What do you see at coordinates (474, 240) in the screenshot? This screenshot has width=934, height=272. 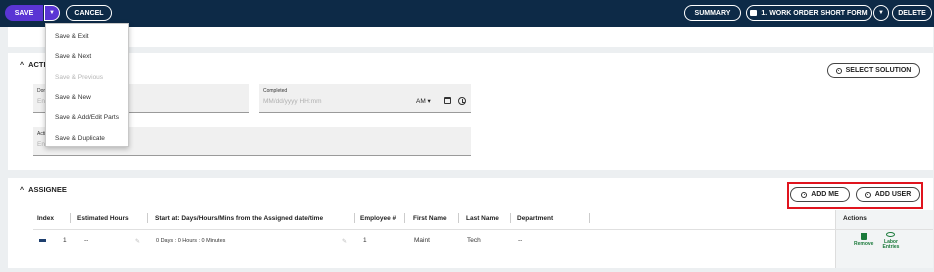 I see `cell-last-name: Tech` at bounding box center [474, 240].